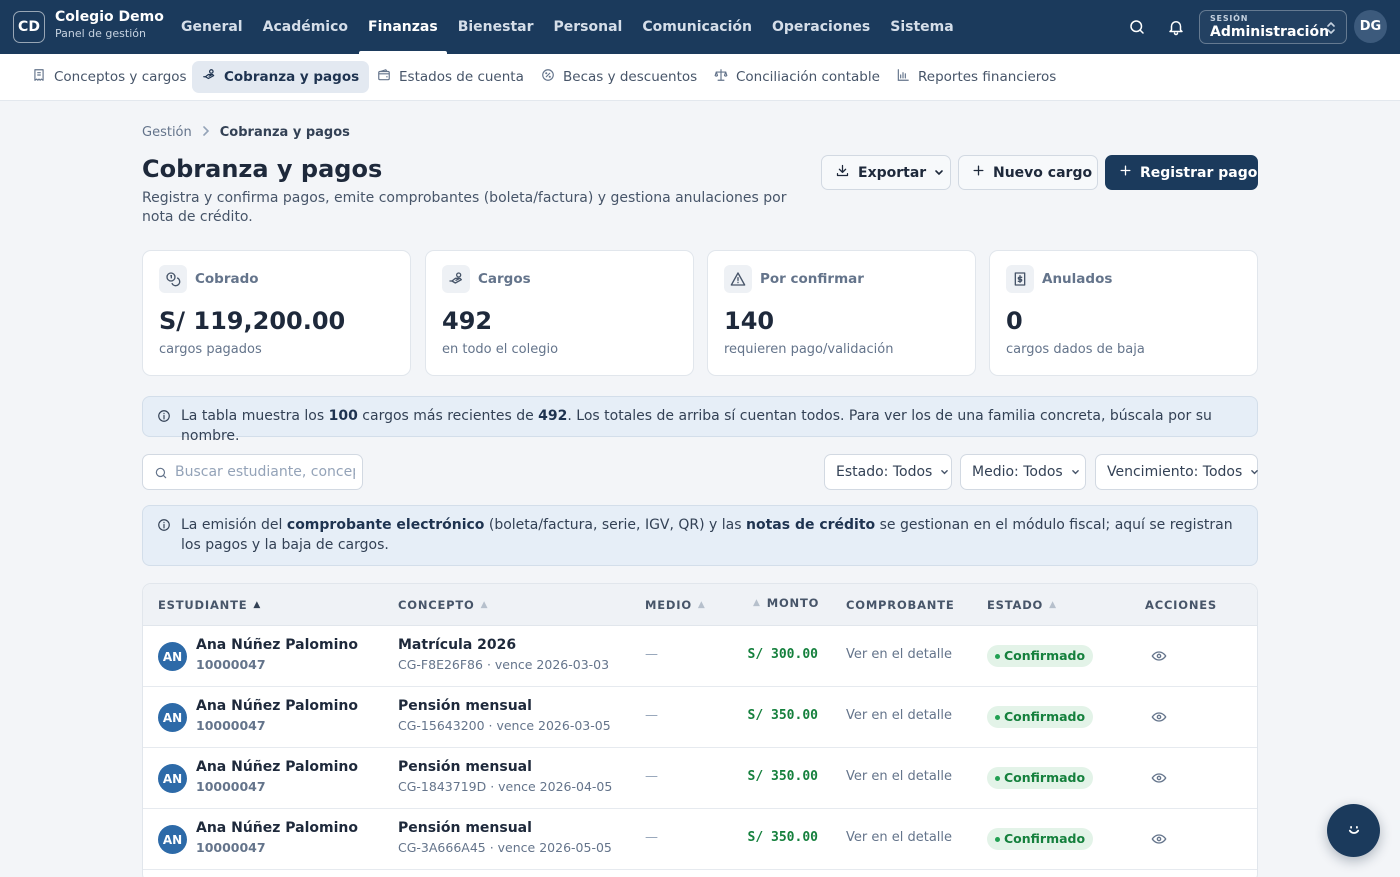  What do you see at coordinates (384, 77) in the screenshot?
I see `wallet-icon` at bounding box center [384, 77].